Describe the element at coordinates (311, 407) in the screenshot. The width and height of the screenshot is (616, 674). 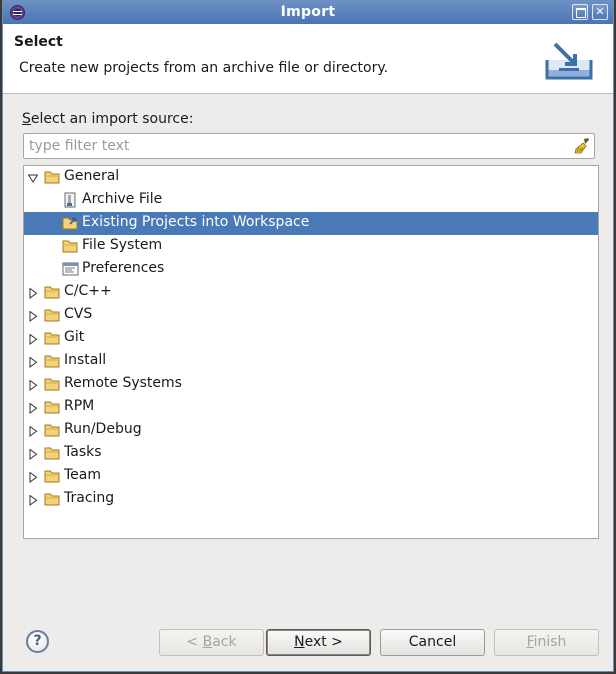
I see `tree-row-rpm: RPM` at that location.